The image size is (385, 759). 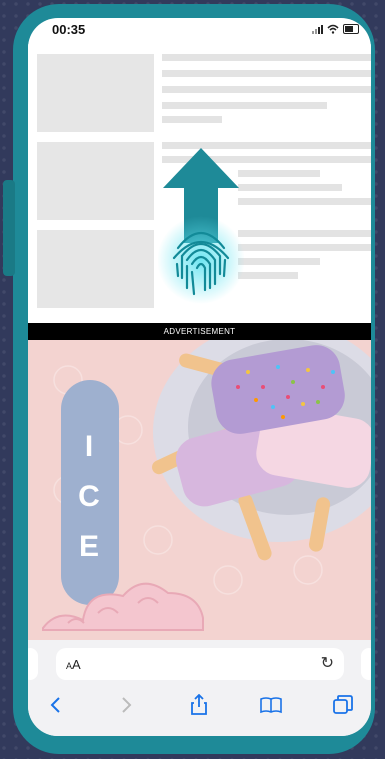 I want to click on side-button, so click(x=9, y=228).